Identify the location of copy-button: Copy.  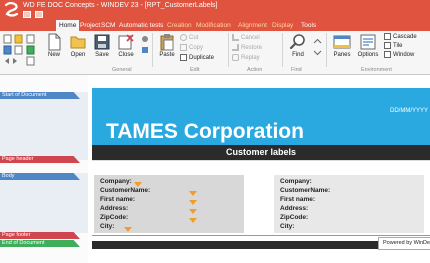
(191, 48).